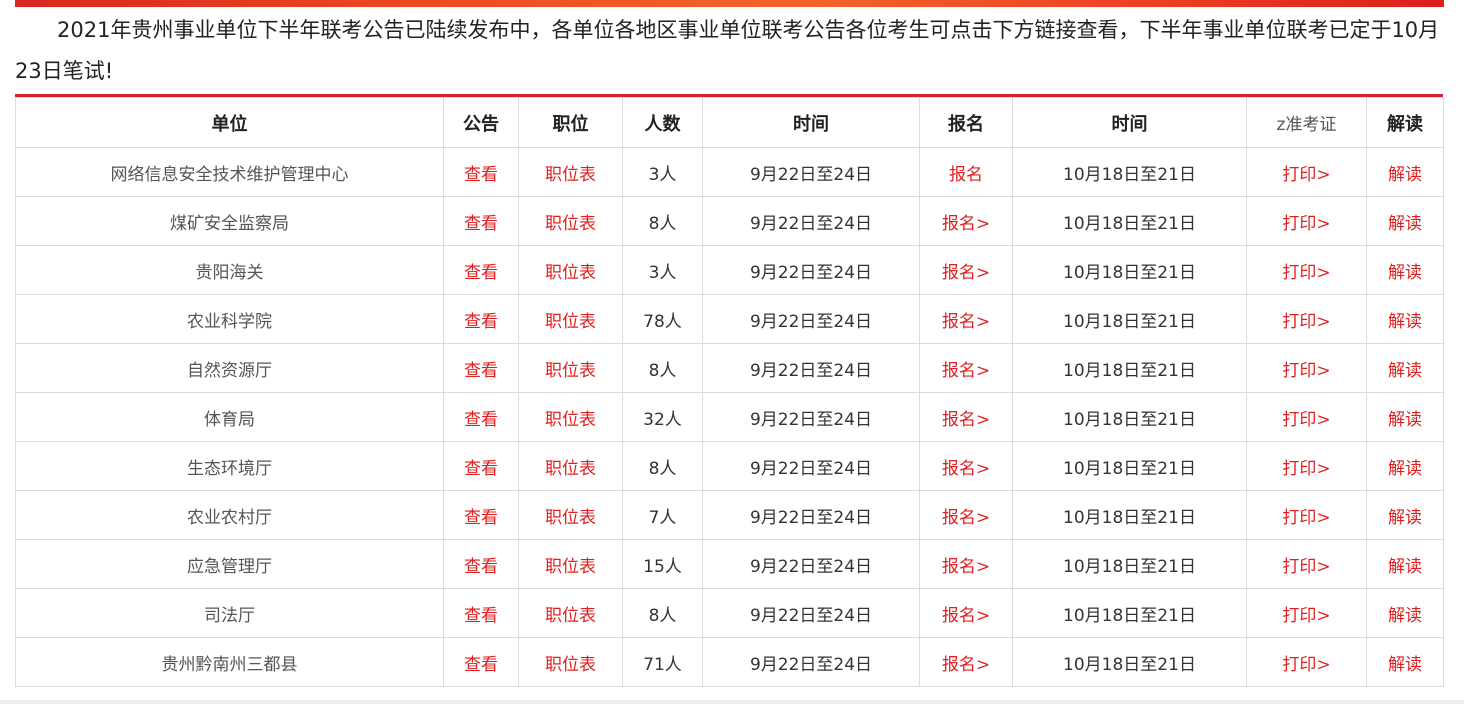 The image size is (1464, 704). Describe the element at coordinates (229, 417) in the screenshot. I see `unit-cell: 体育局` at that location.